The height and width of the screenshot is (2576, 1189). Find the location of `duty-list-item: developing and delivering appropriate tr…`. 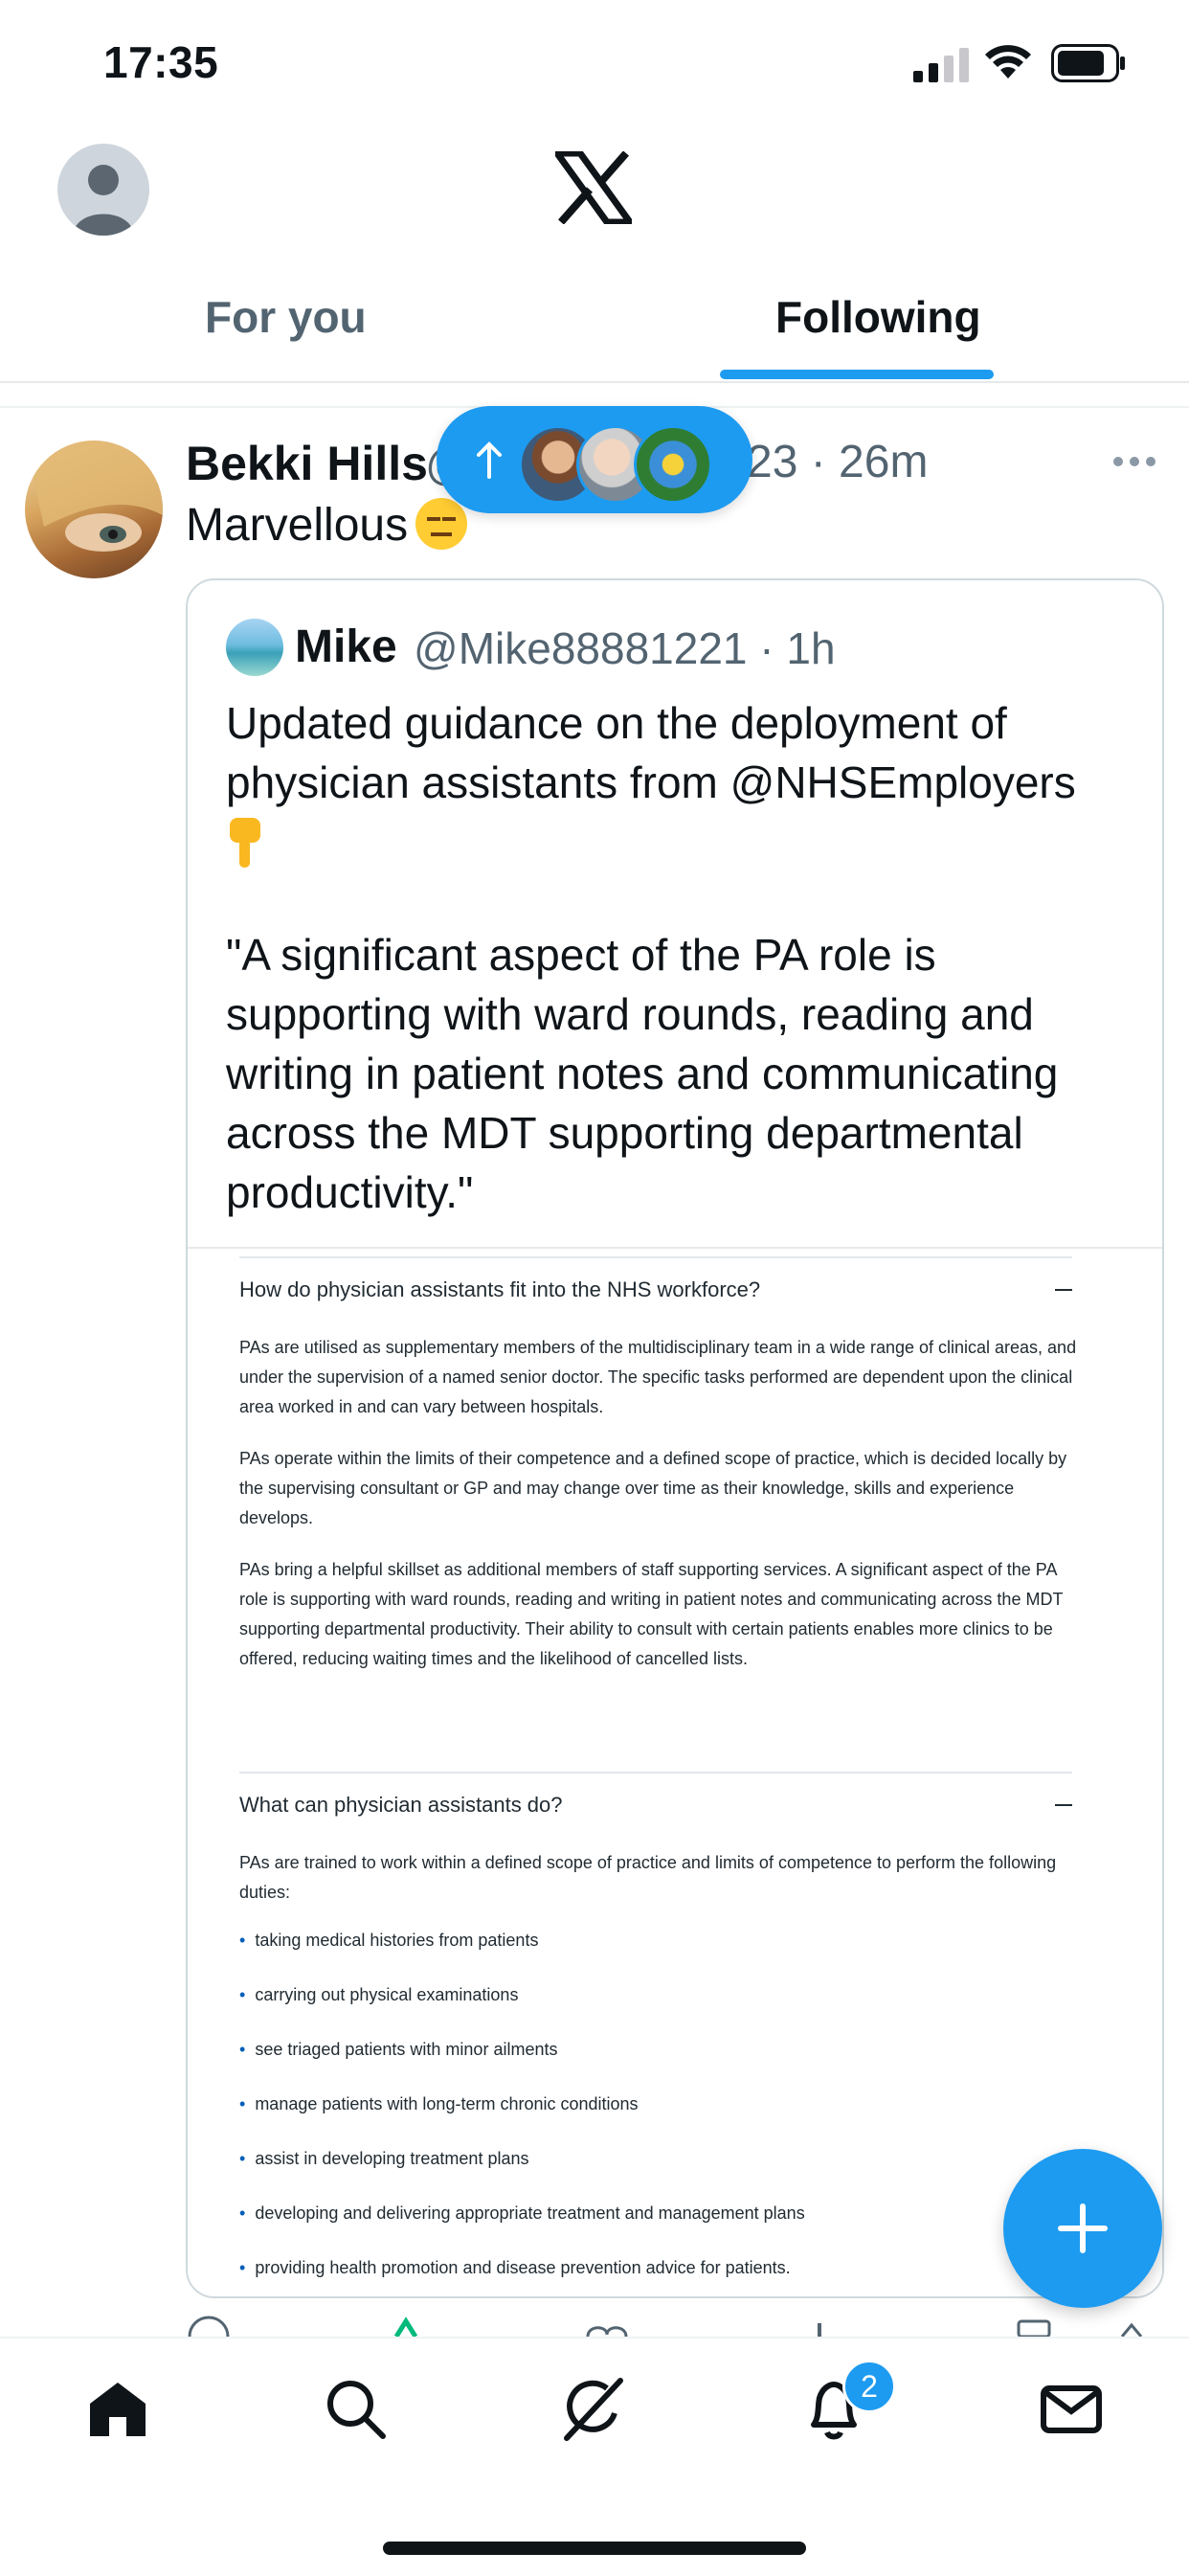

duty-list-item: developing and delivering appropriate tr… is located at coordinates (521, 2213).